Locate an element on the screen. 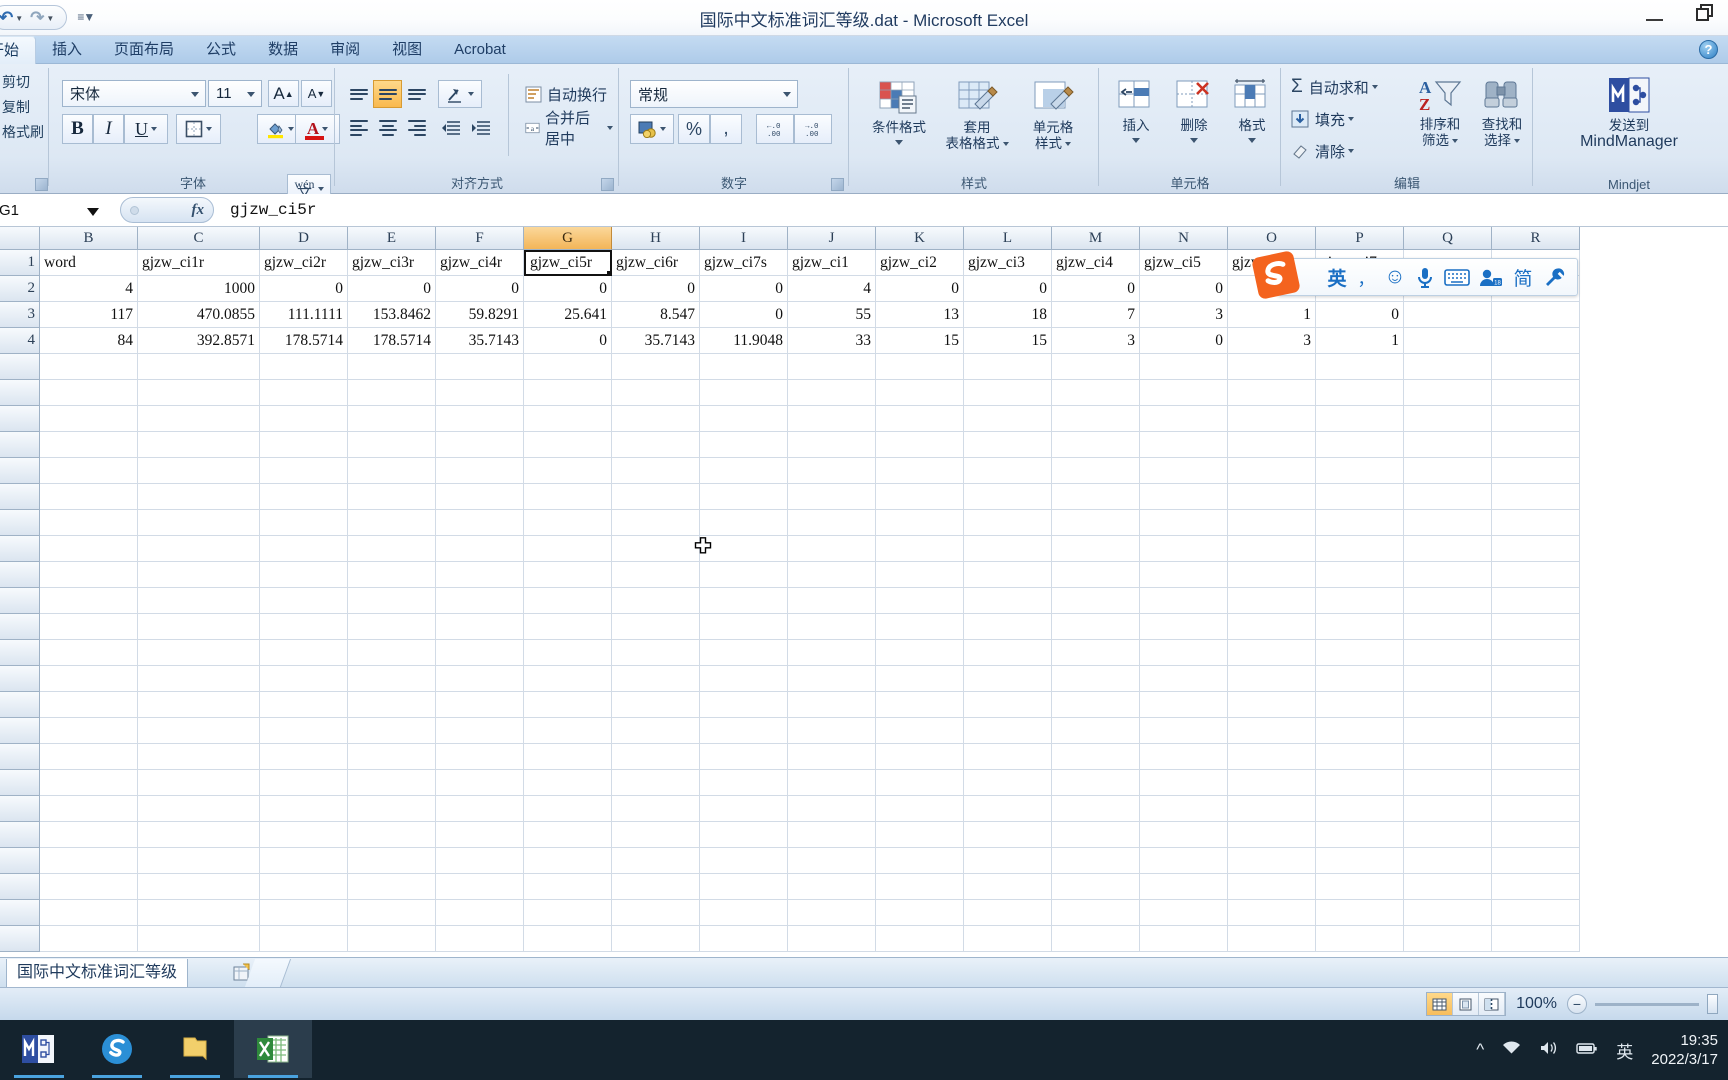 Image resolution: width=1728 pixels, height=1080 pixels. cell-B3: 117 is located at coordinates (89, 315).